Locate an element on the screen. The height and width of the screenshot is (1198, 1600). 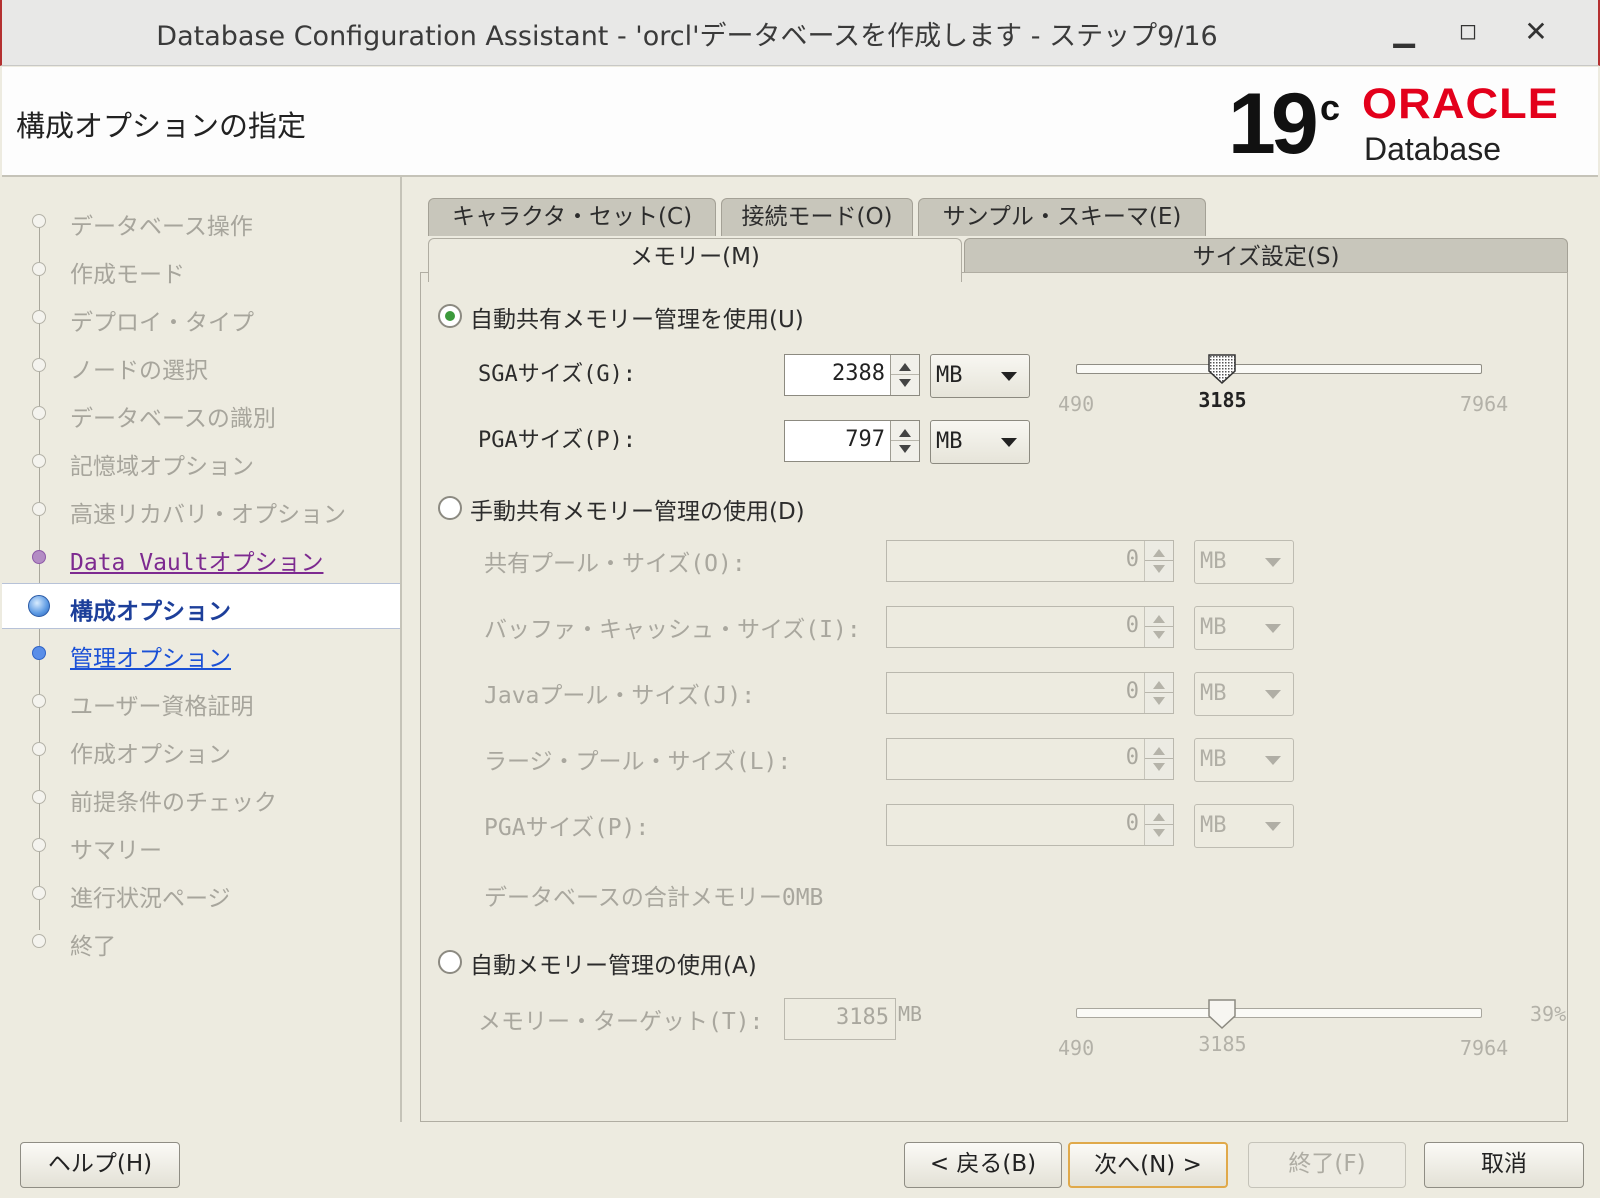
sga-unit-select: MB is located at coordinates (980, 376).